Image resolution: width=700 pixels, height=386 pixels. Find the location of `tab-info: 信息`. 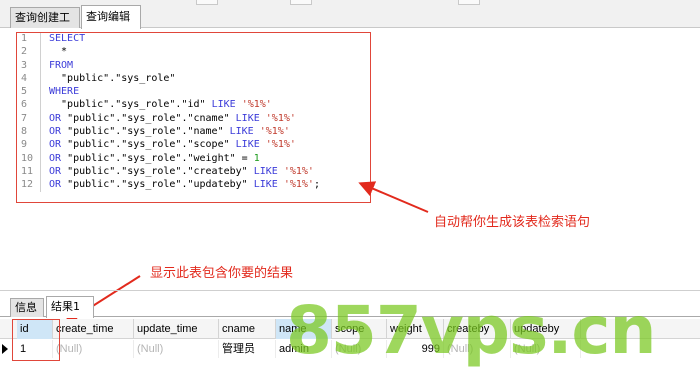

tab-info: 信息 is located at coordinates (27, 307).